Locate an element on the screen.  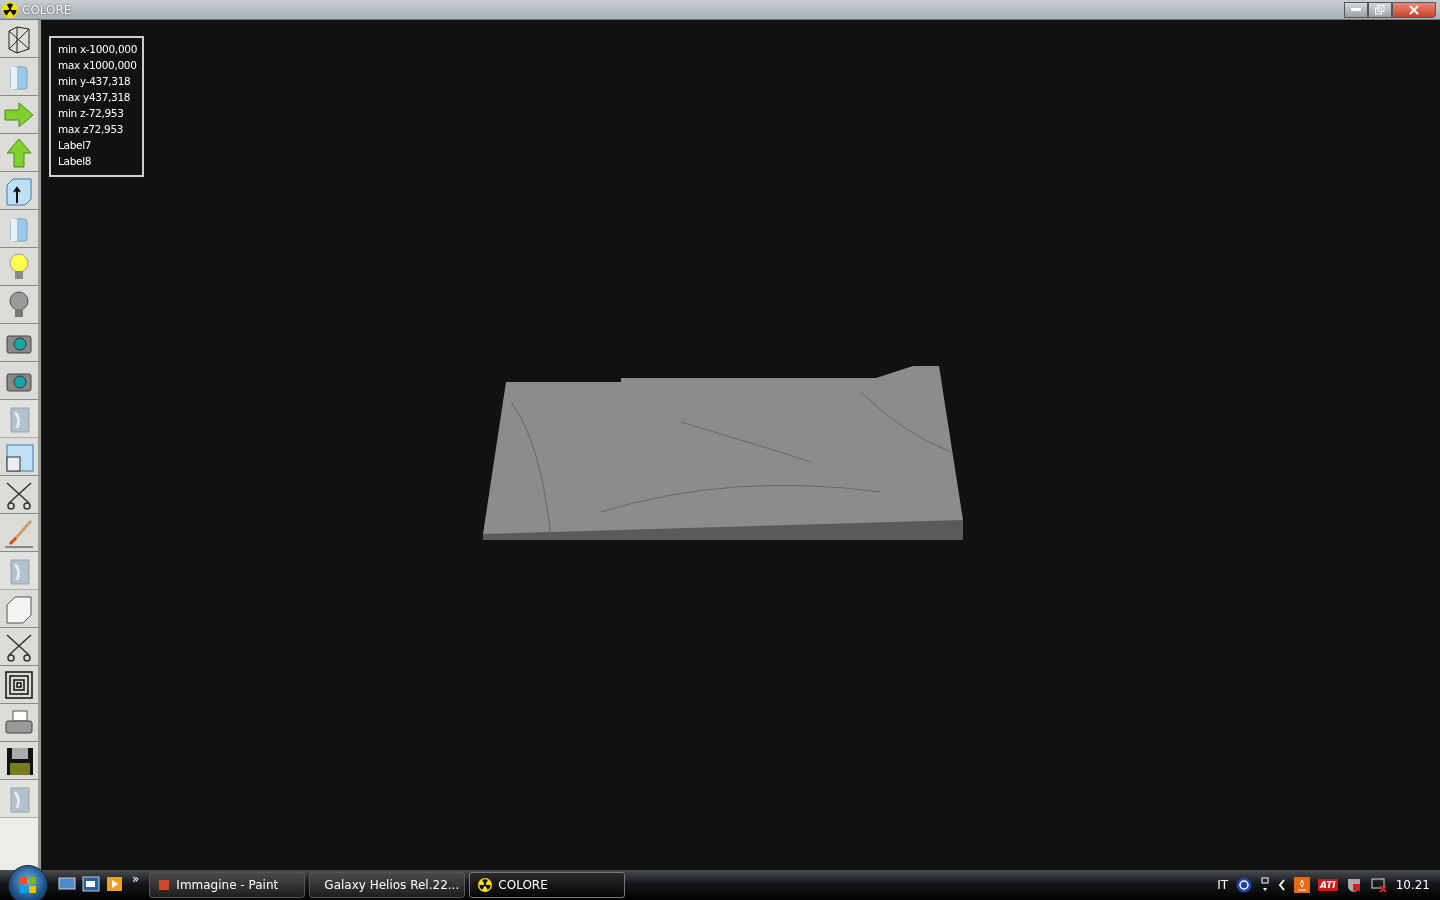
media-player-button is located at coordinates (115, 885).